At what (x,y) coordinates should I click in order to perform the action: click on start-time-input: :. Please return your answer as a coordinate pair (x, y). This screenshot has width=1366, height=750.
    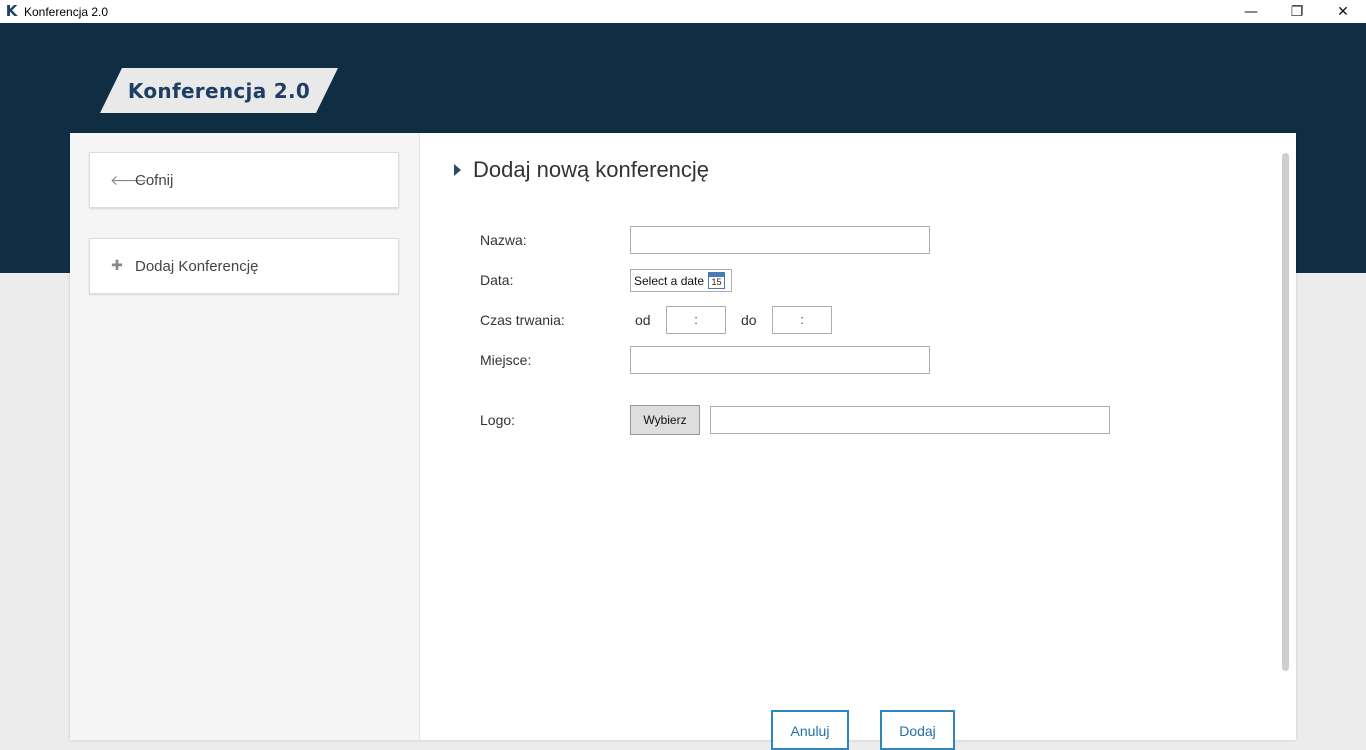
    Looking at the image, I should click on (696, 320).